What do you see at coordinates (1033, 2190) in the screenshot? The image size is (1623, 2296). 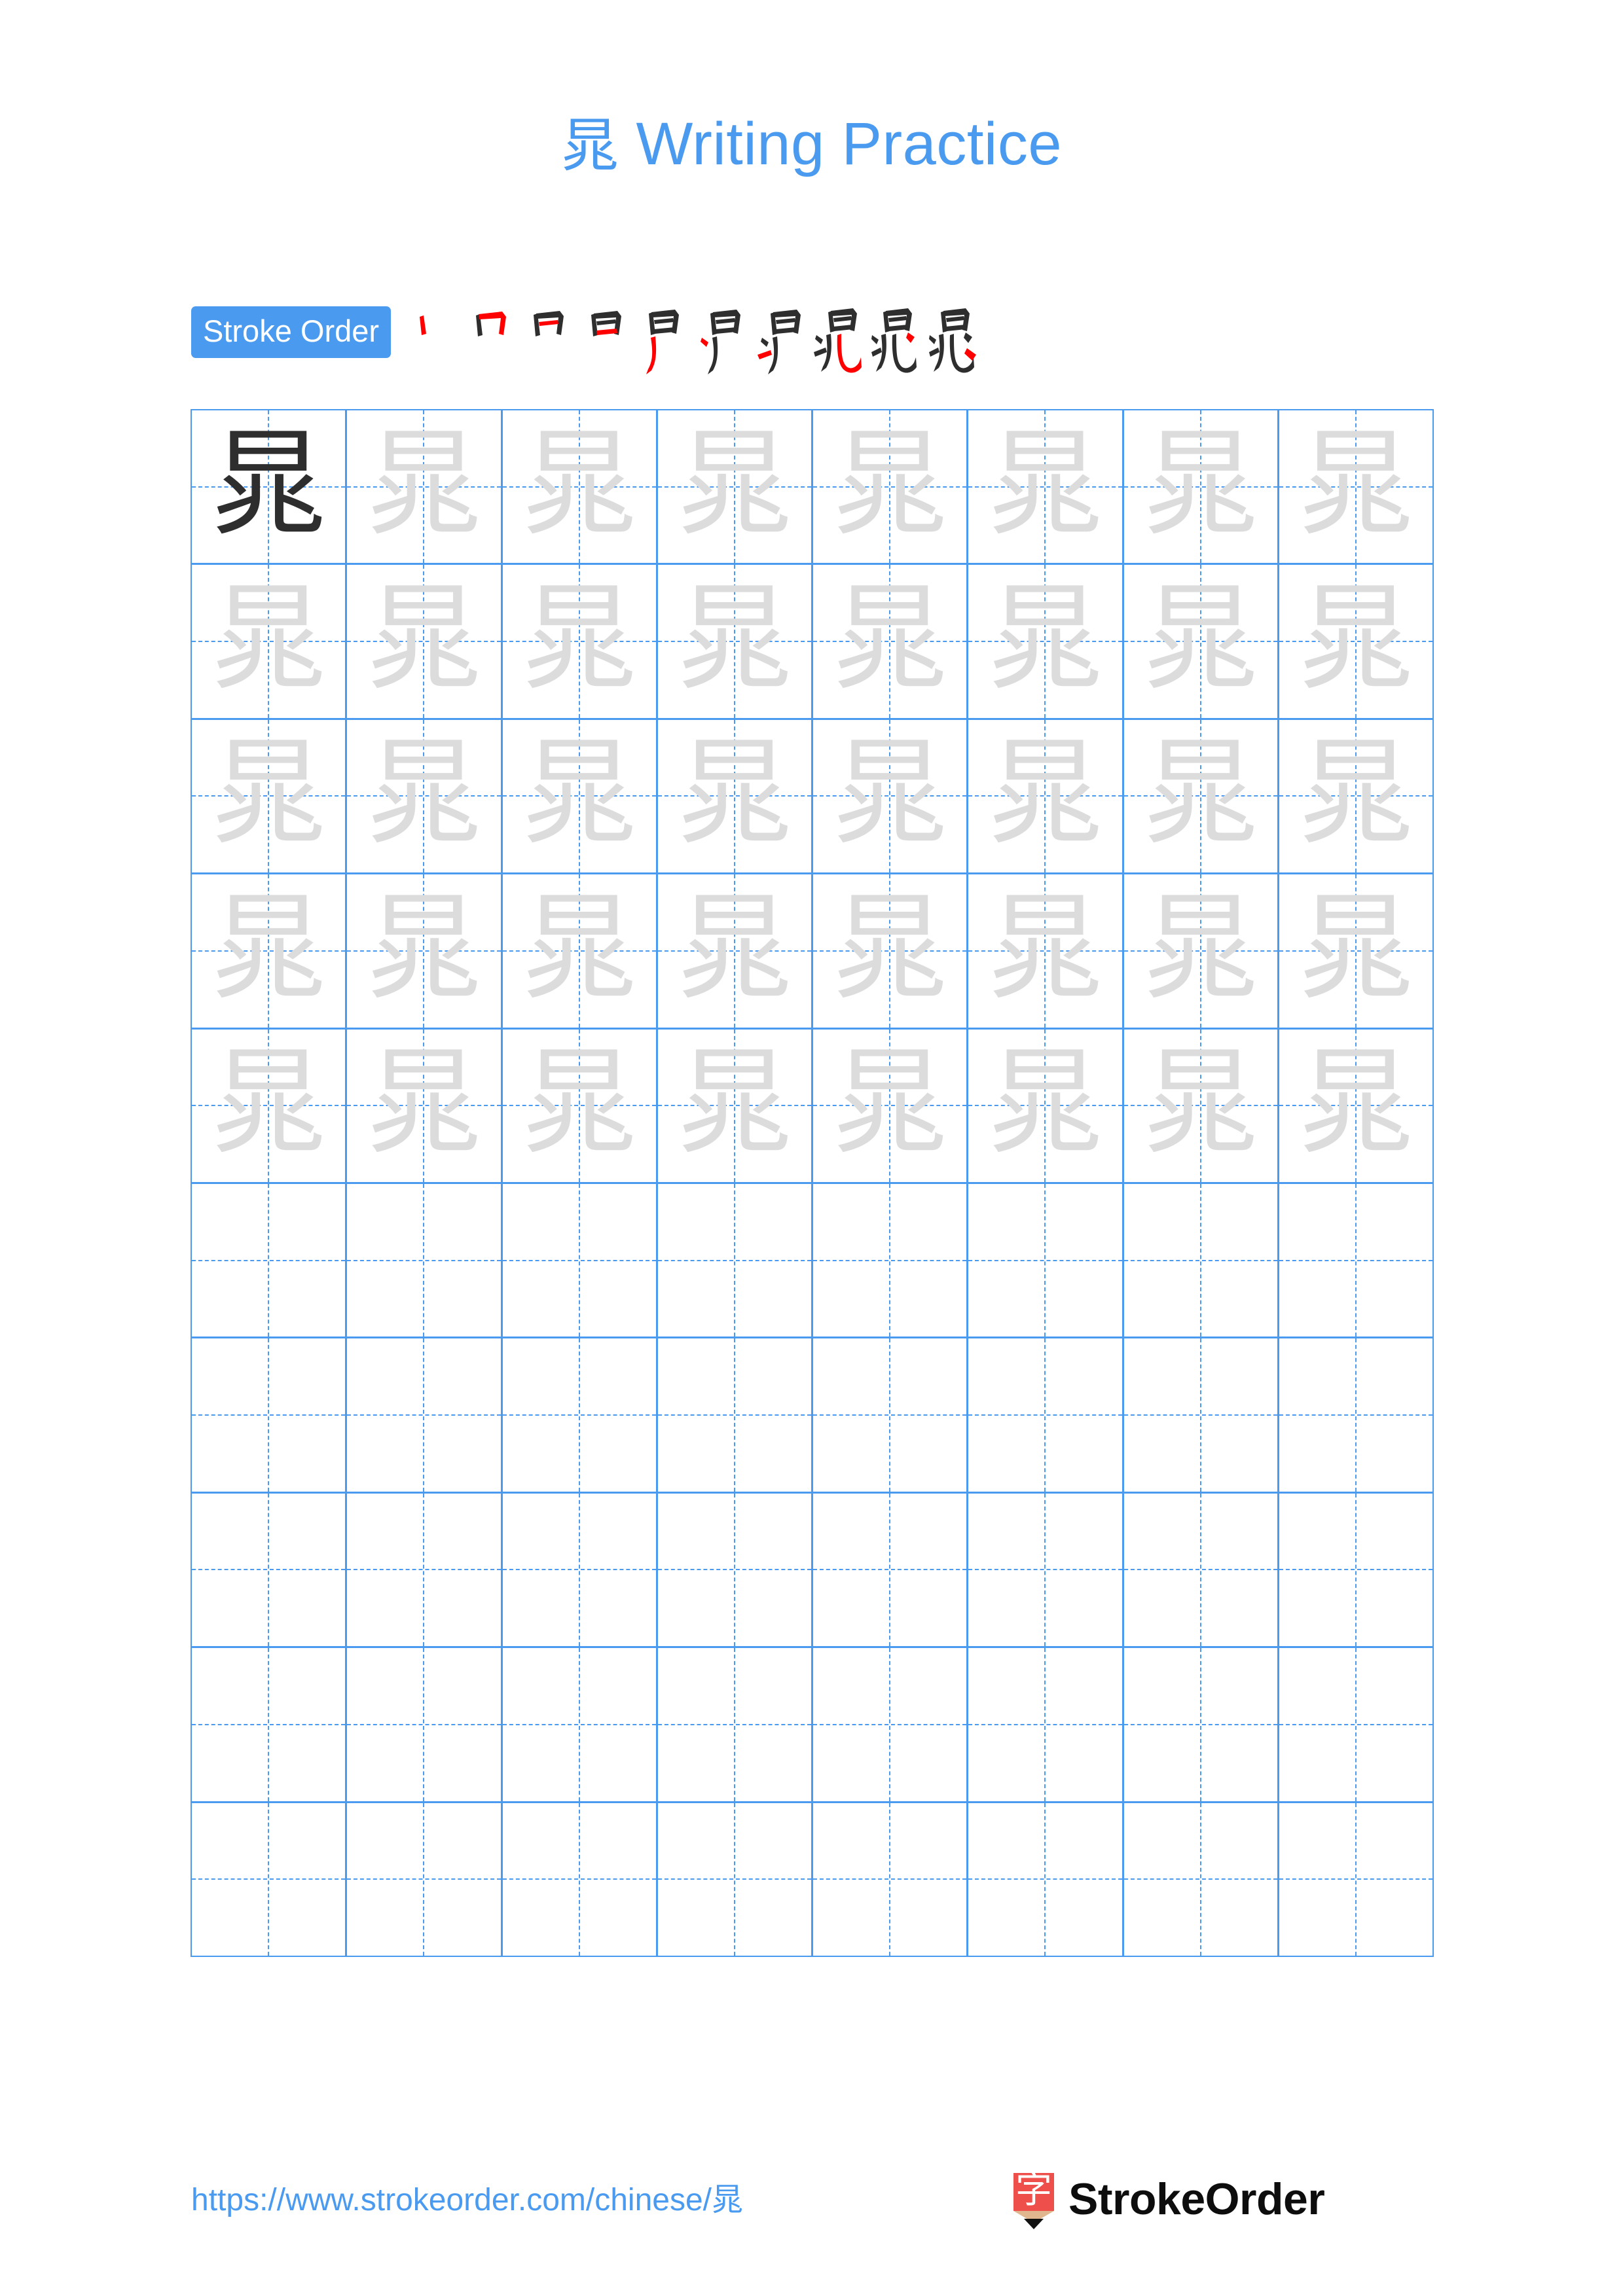 I see `pencil-character: 字` at bounding box center [1033, 2190].